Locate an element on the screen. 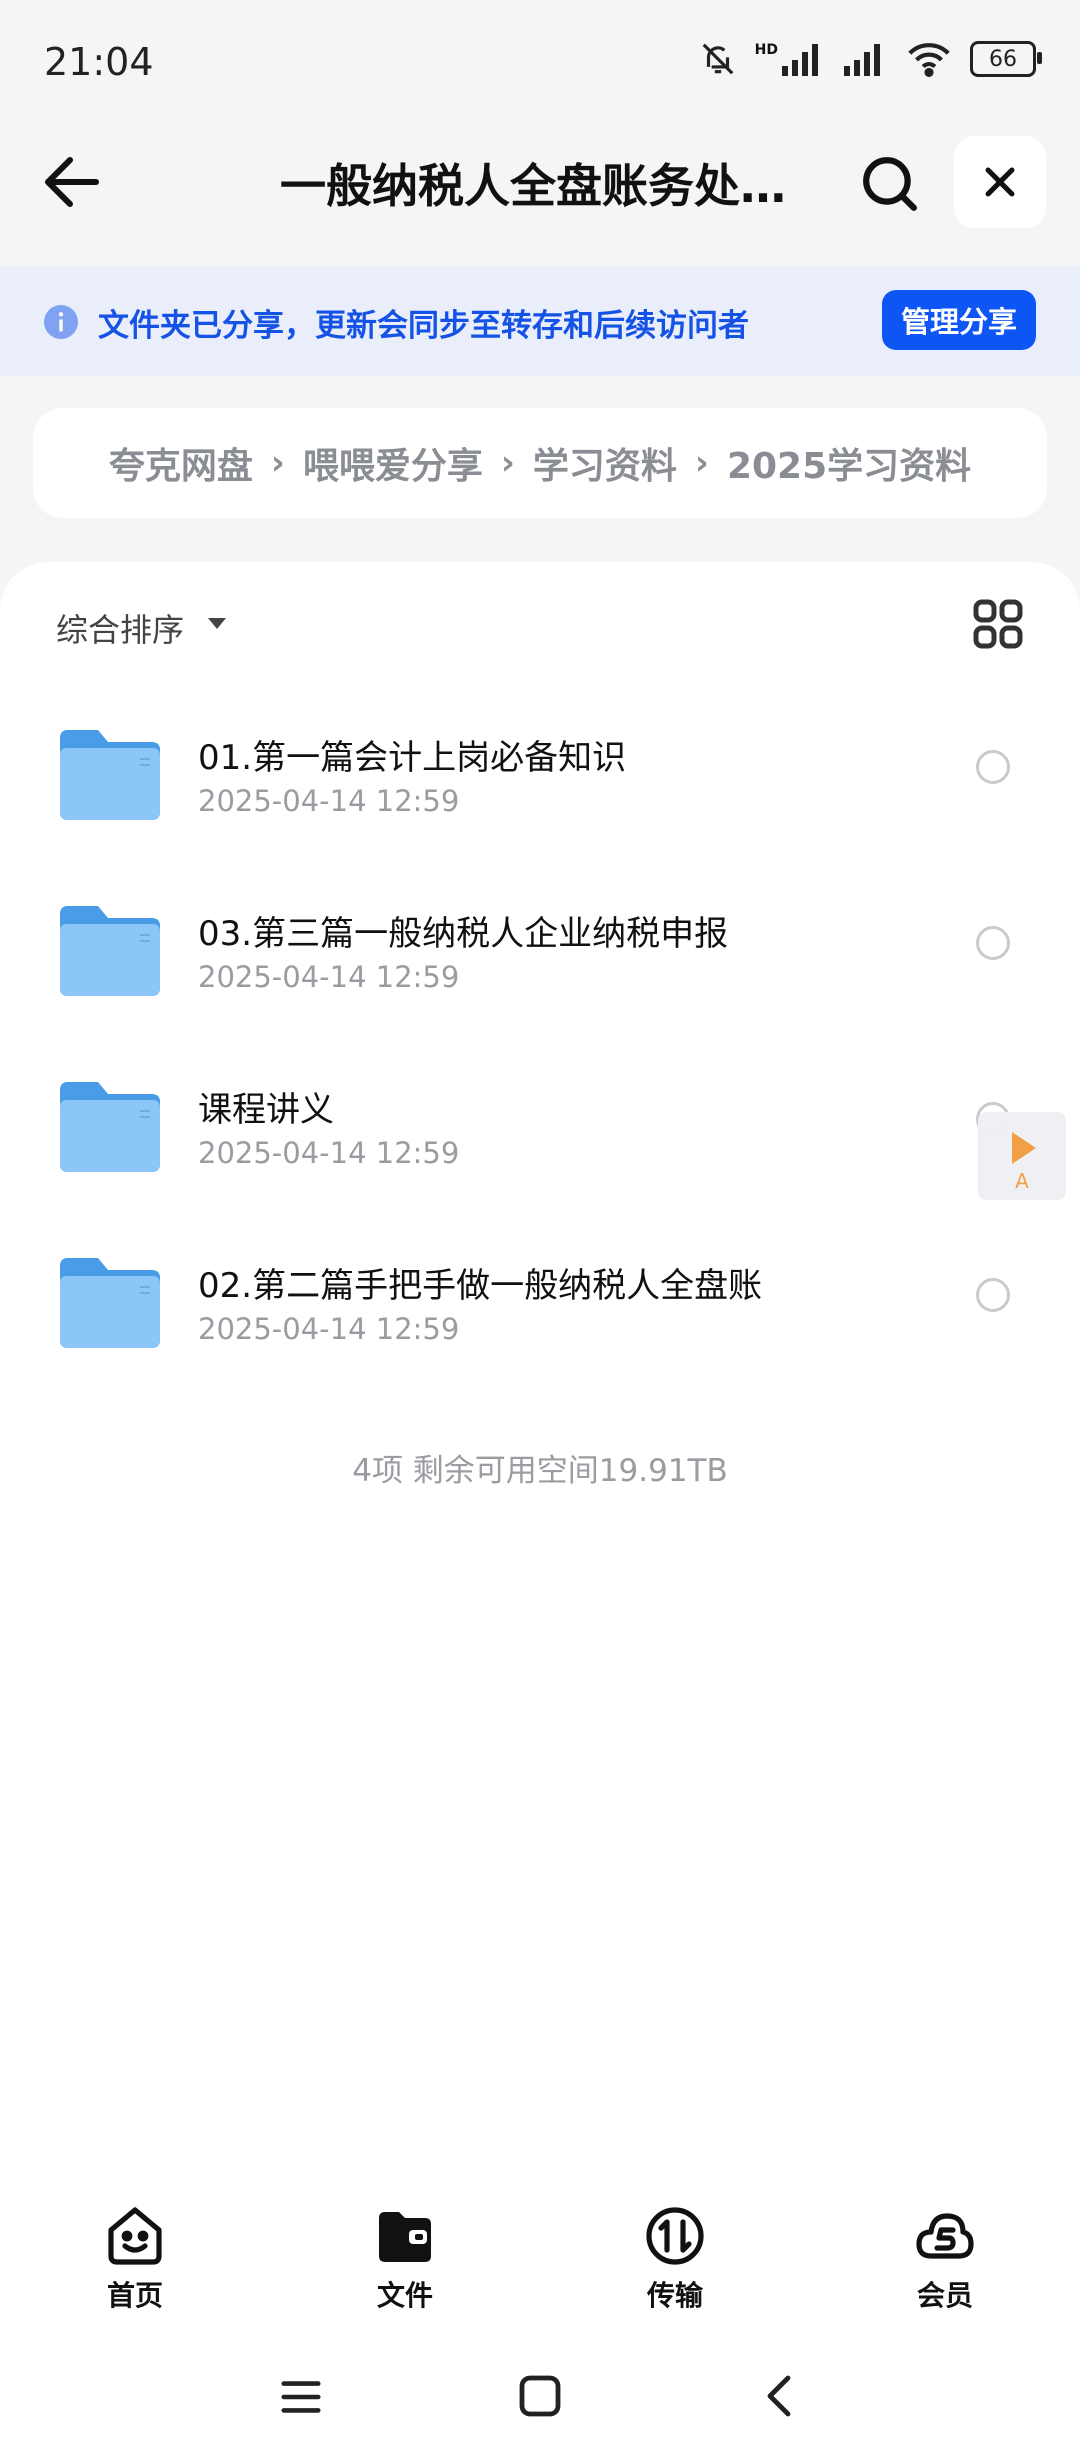 The image size is (1080, 2460). nav-label: 首页 is located at coordinates (134, 2295).